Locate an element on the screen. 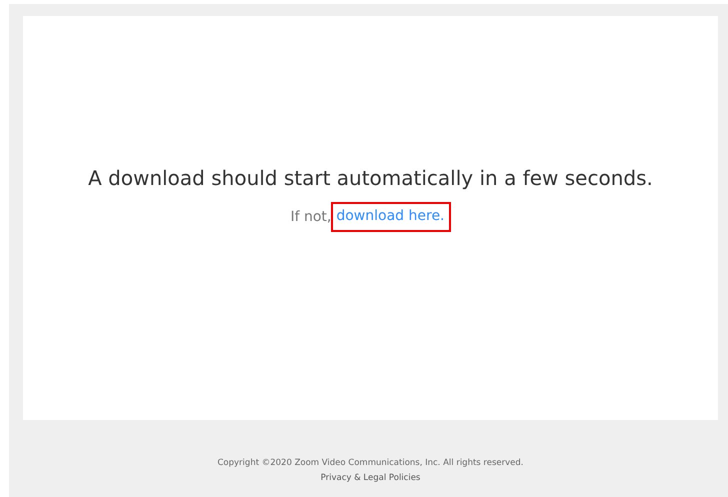 This screenshot has width=728, height=497. download-link: download here. is located at coordinates (391, 217).